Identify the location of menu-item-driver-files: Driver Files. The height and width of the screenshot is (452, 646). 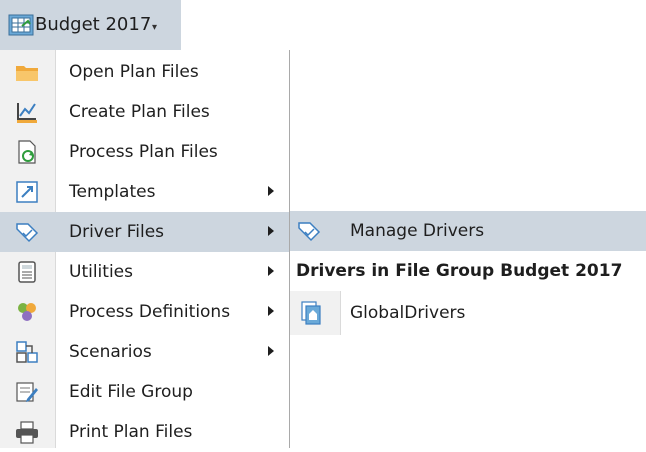
(144, 232).